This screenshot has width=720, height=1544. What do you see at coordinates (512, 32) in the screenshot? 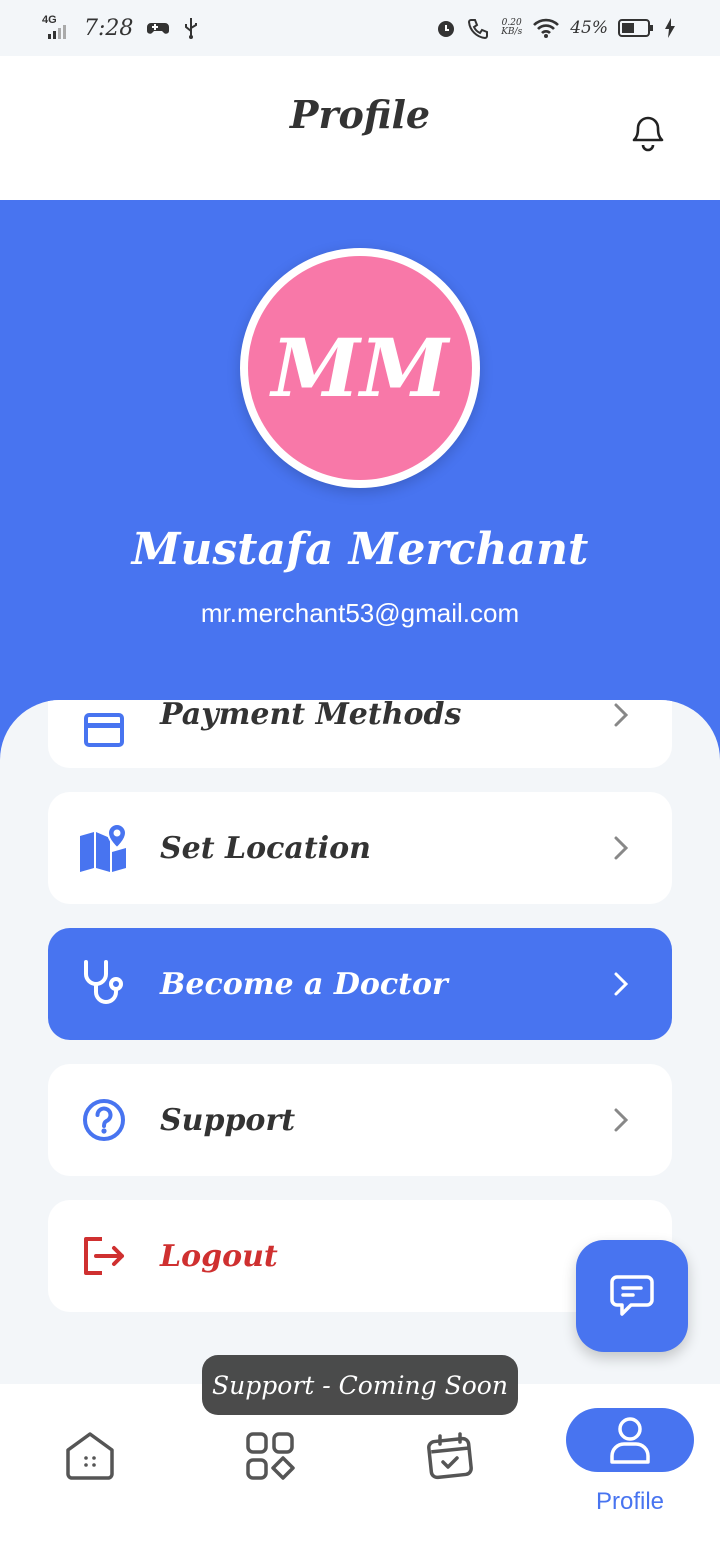
I see `network-speed-unit: KB/s` at bounding box center [512, 32].